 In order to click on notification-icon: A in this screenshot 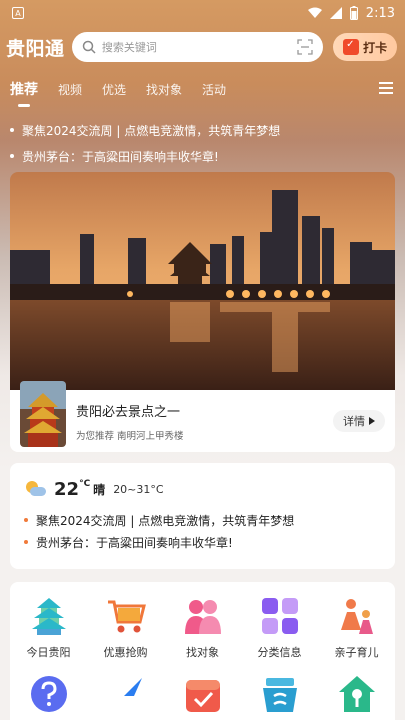, I will do `click(18, 13)`.